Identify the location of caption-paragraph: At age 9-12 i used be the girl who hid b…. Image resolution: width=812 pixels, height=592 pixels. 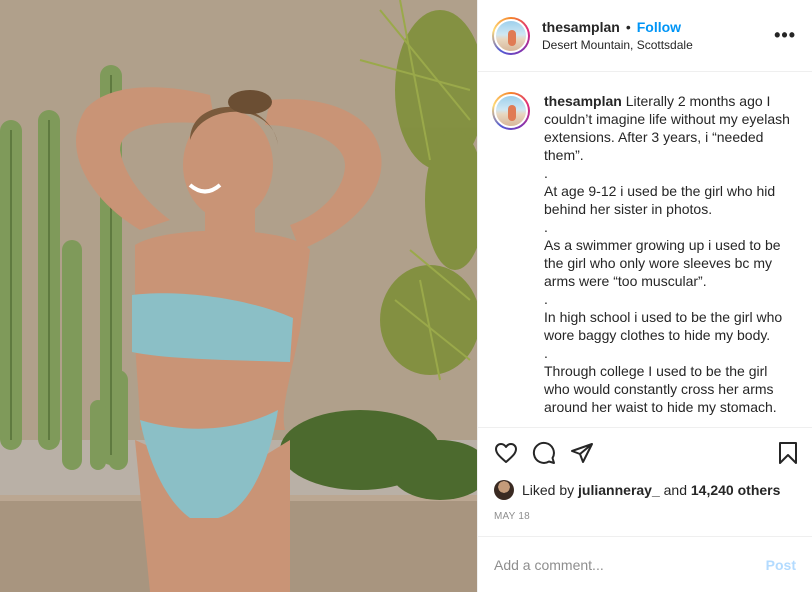
(660, 200).